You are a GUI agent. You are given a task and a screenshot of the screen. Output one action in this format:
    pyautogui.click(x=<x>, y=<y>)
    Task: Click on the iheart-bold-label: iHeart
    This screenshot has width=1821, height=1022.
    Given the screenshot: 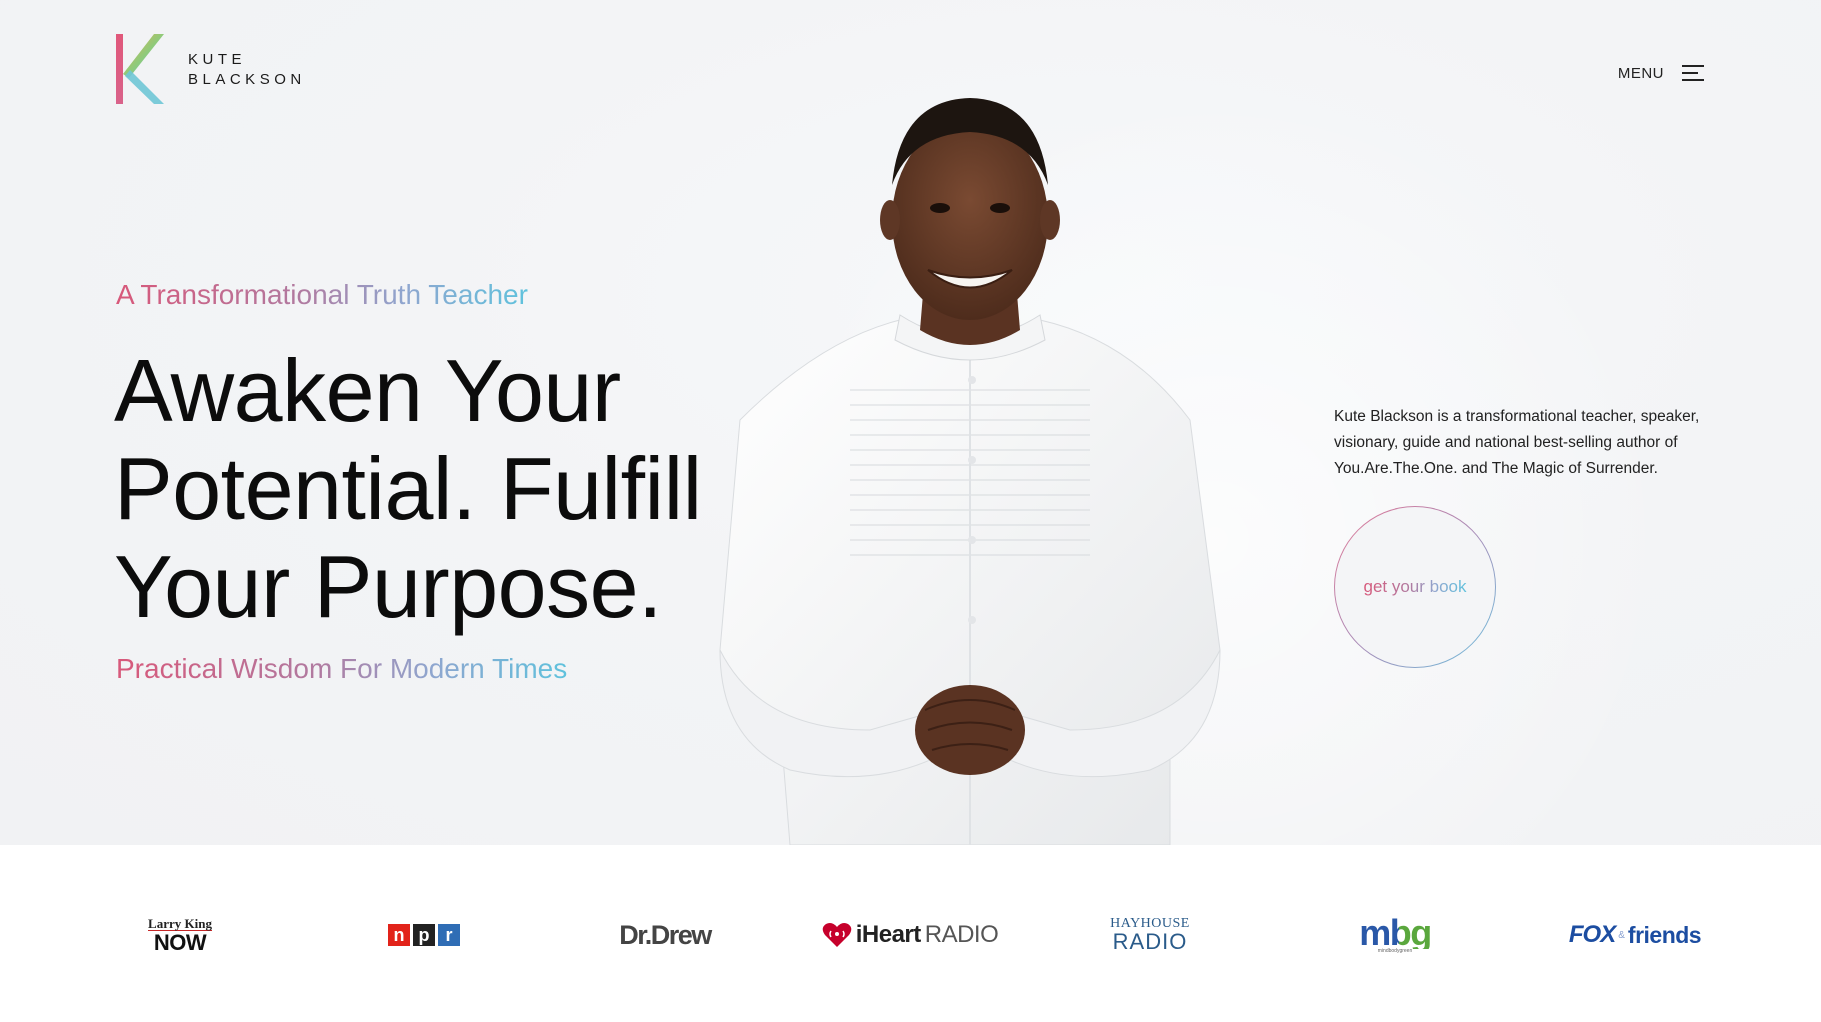 What is the action you would take?
    pyautogui.click(x=888, y=934)
    